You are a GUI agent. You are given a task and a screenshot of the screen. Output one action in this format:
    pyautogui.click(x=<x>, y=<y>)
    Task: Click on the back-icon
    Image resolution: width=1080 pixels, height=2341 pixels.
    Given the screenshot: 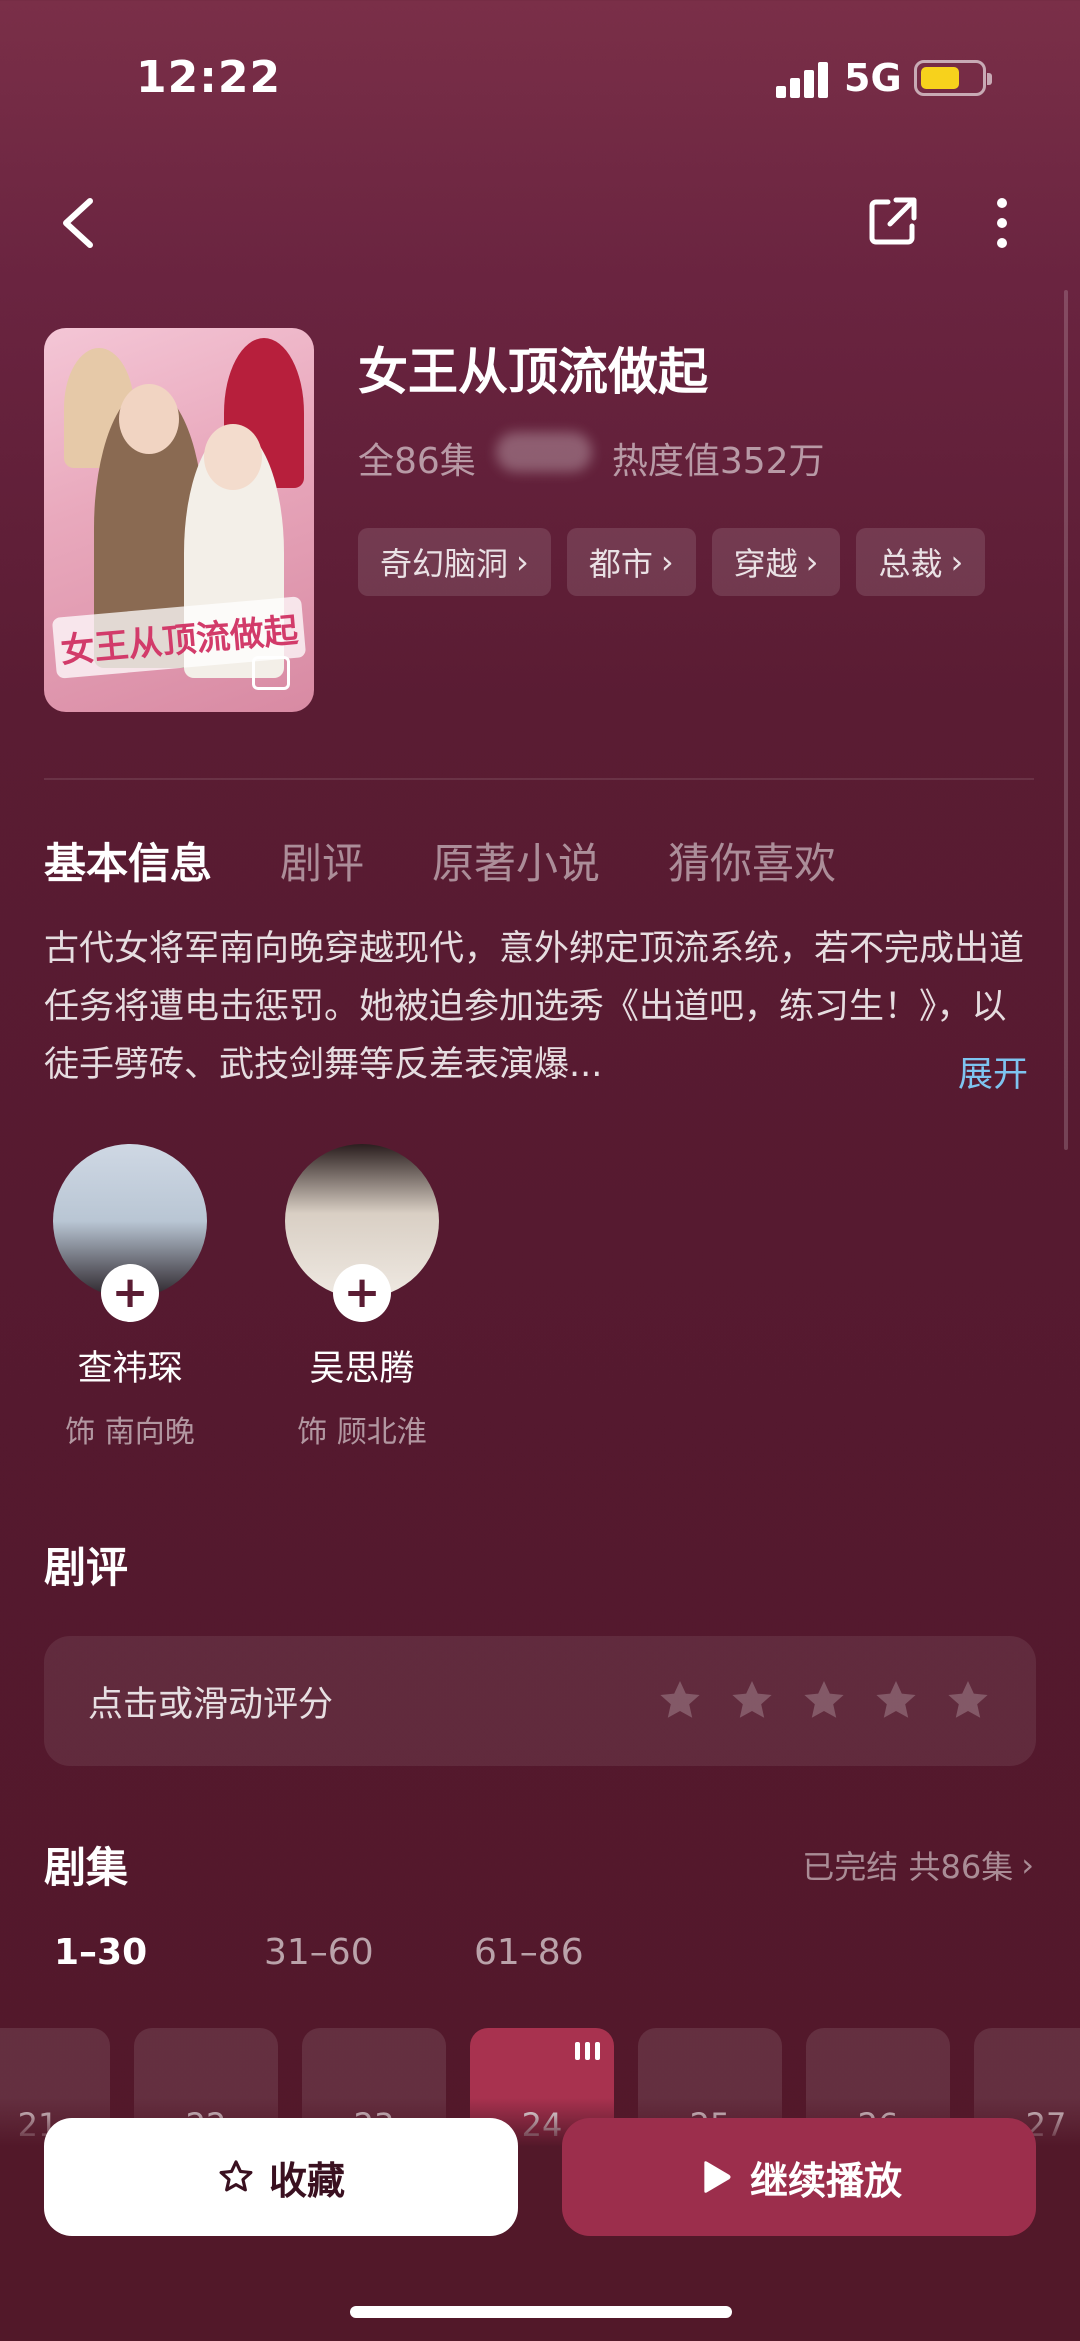 What is the action you would take?
    pyautogui.click(x=78, y=223)
    